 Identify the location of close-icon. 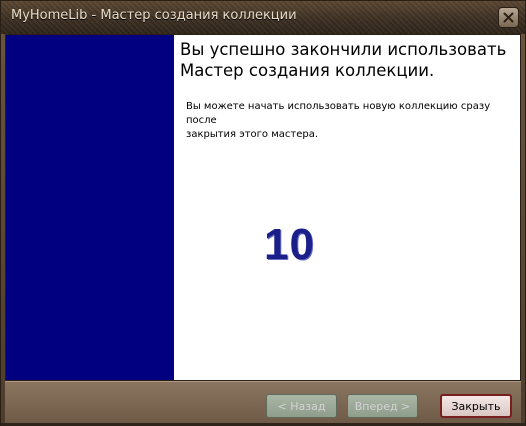
(508, 17).